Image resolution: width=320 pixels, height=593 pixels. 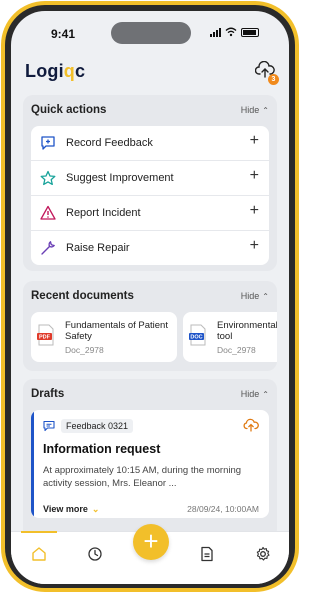 What do you see at coordinates (150, 248) in the screenshot?
I see `quick-action-raise-repair: Raise Repair +` at bounding box center [150, 248].